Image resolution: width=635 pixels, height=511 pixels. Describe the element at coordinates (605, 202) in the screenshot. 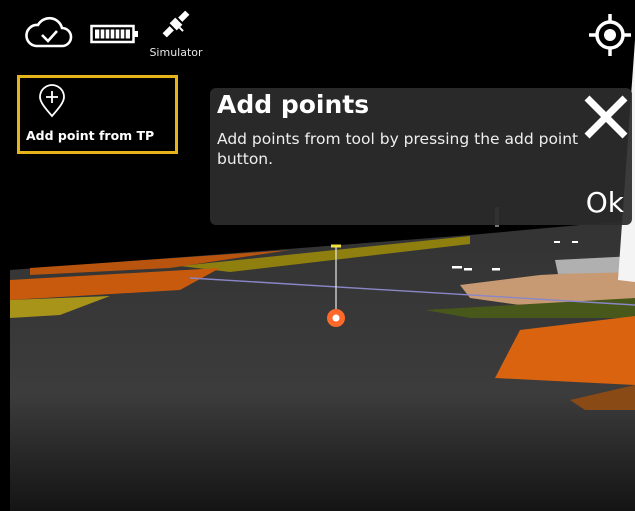

I see `ok-button: Ok` at that location.